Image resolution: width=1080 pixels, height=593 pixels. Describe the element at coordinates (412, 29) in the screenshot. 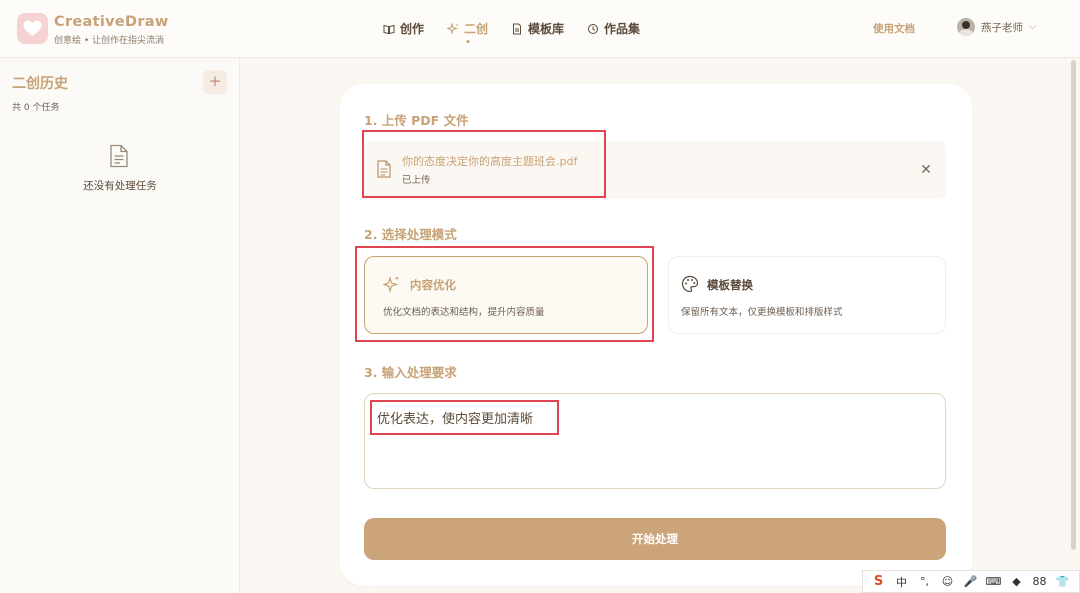

I see `nav-create-label: 创作` at that location.